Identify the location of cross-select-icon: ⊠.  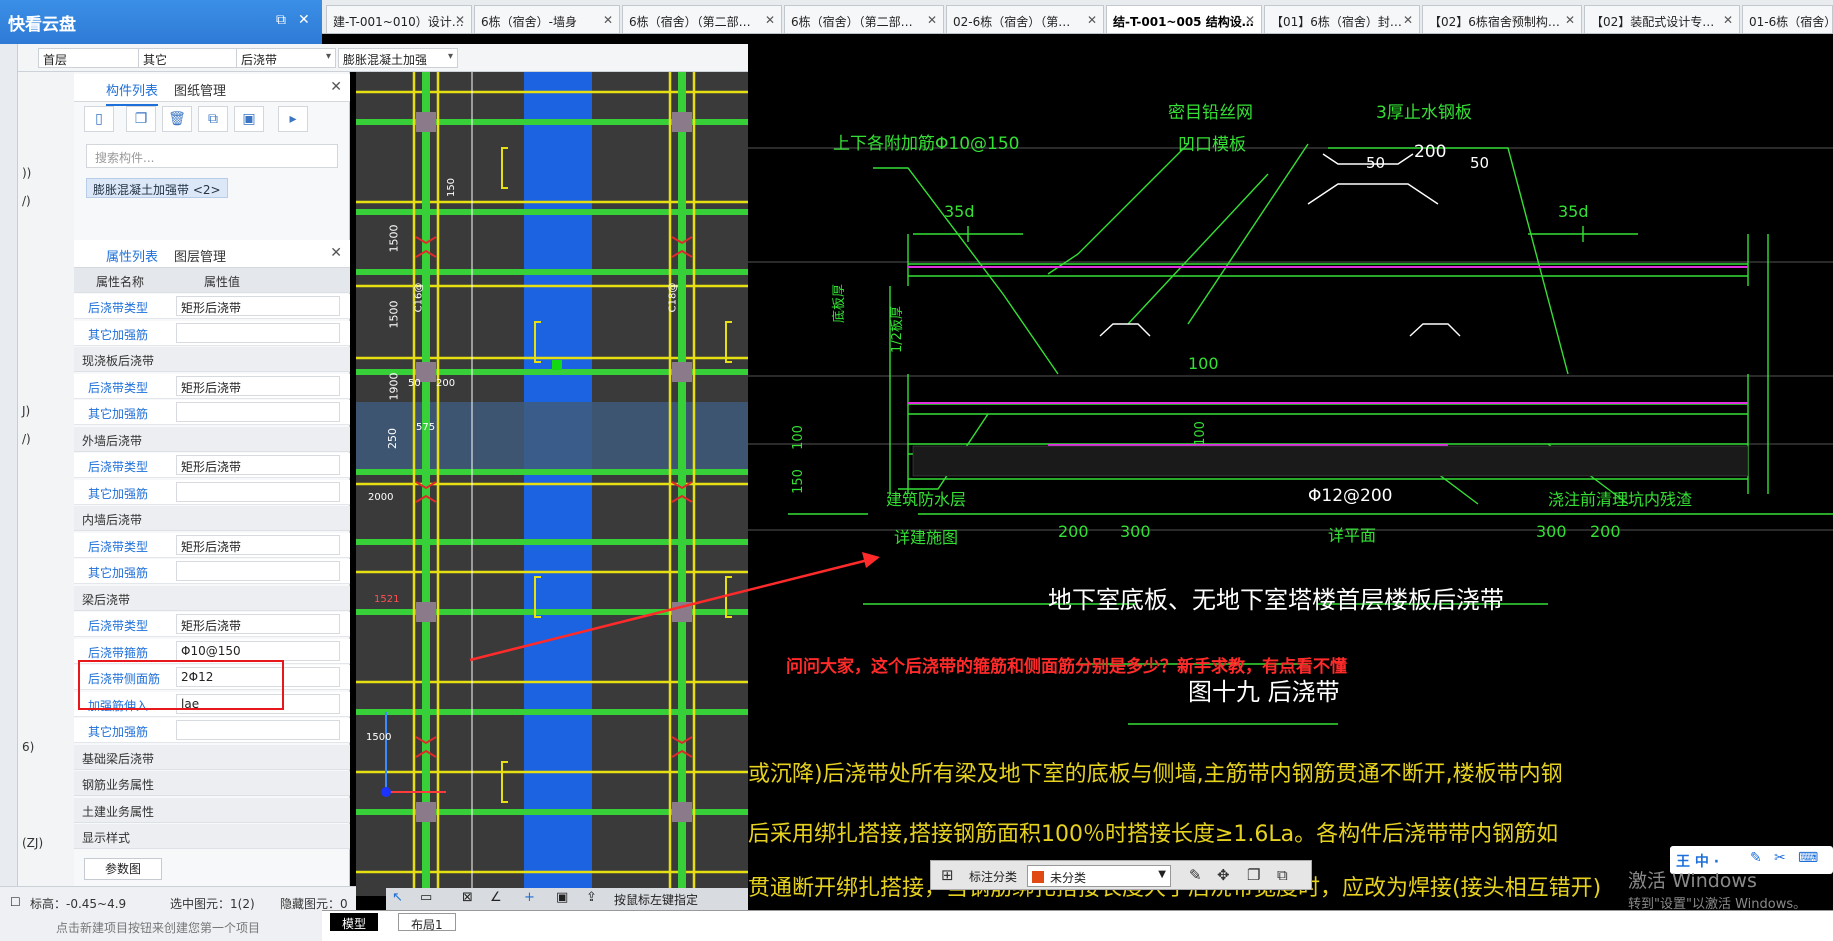
(467, 897).